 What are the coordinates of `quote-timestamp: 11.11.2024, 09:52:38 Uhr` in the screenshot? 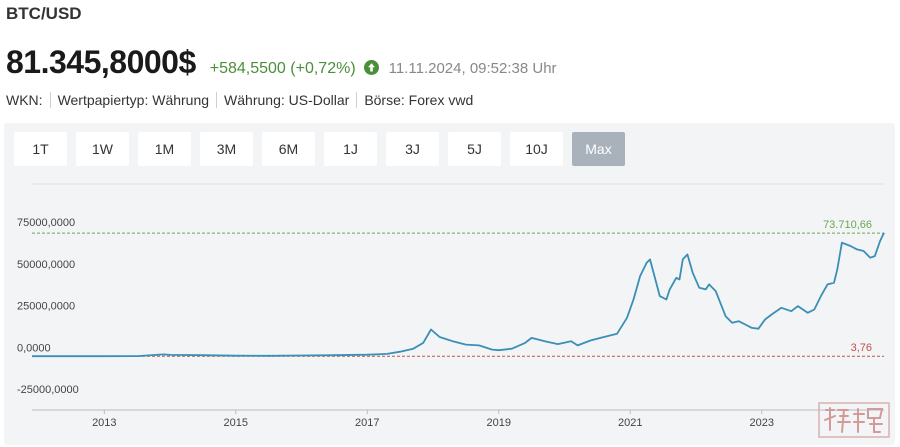 It's located at (472, 68).